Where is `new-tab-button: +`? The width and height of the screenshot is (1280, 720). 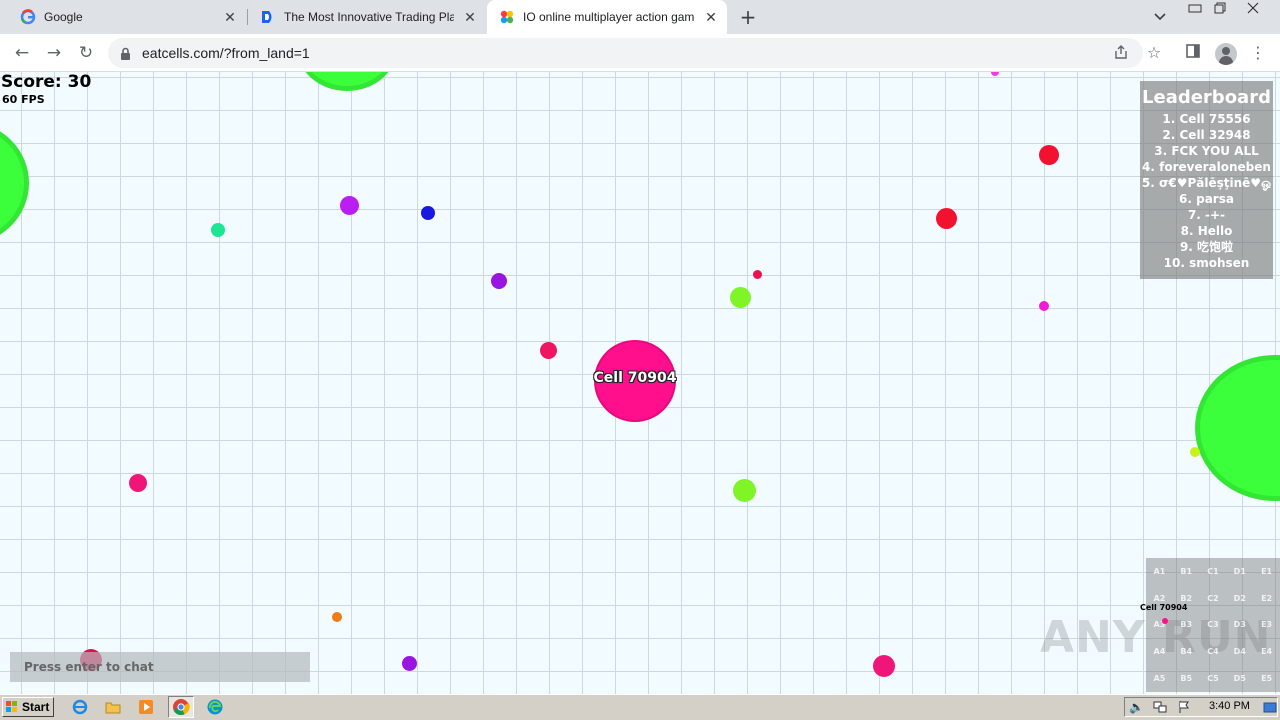 new-tab-button: + is located at coordinates (748, 17).